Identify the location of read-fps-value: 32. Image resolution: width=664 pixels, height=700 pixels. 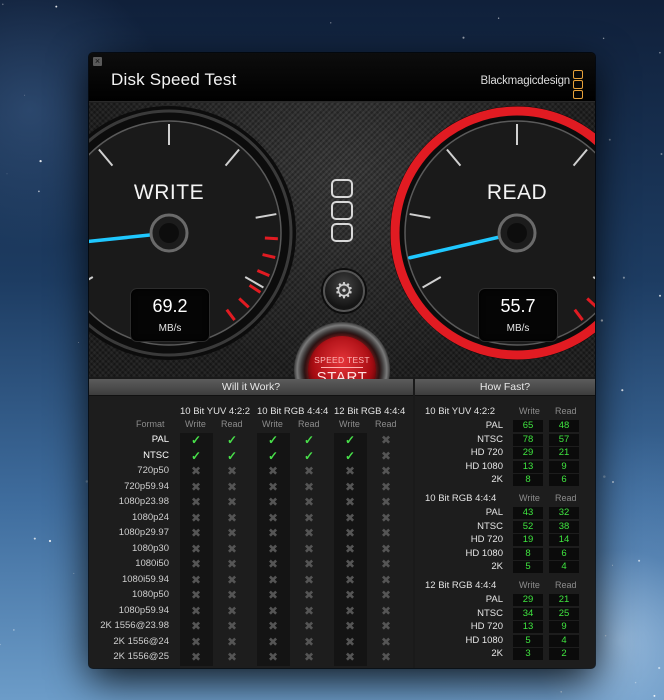
(564, 513).